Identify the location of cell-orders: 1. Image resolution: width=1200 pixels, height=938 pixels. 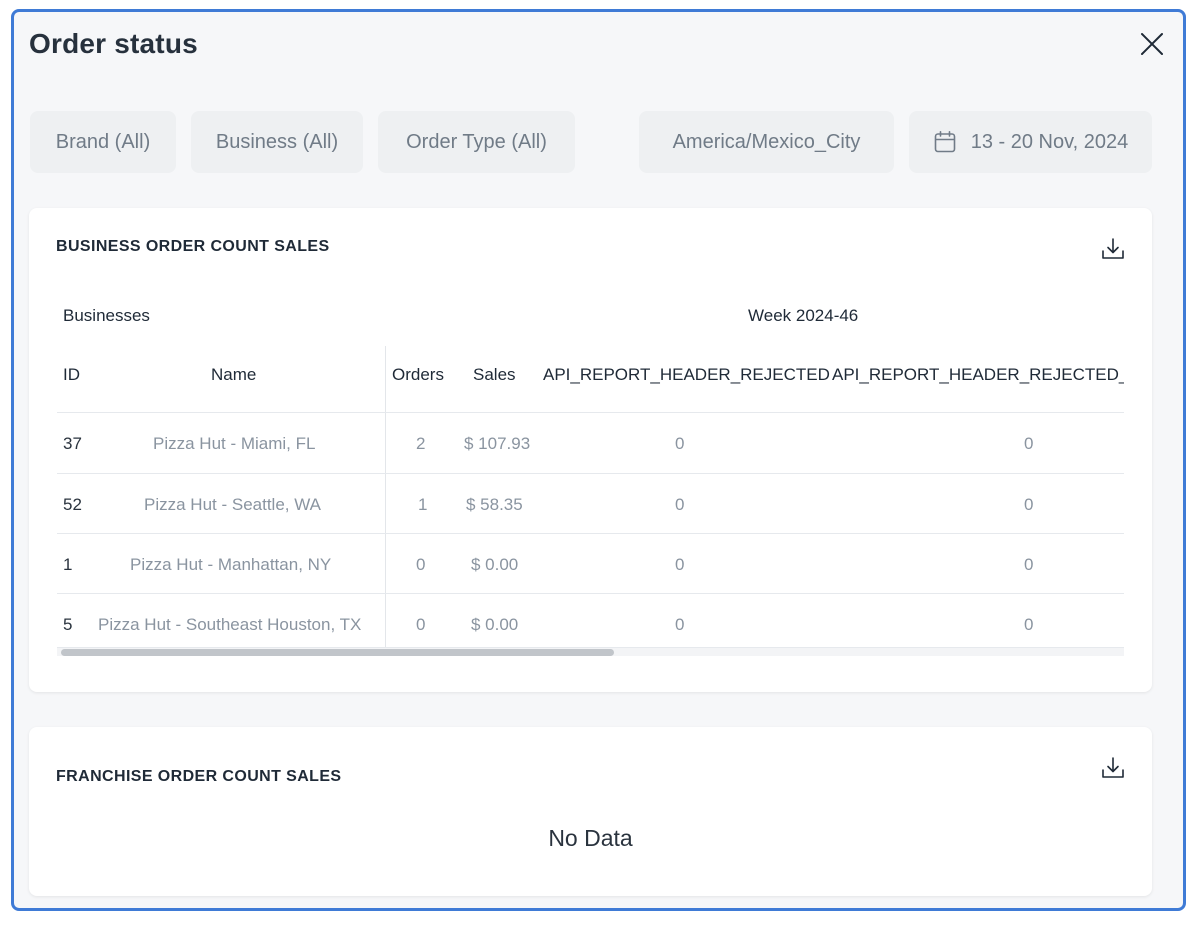
(423, 504).